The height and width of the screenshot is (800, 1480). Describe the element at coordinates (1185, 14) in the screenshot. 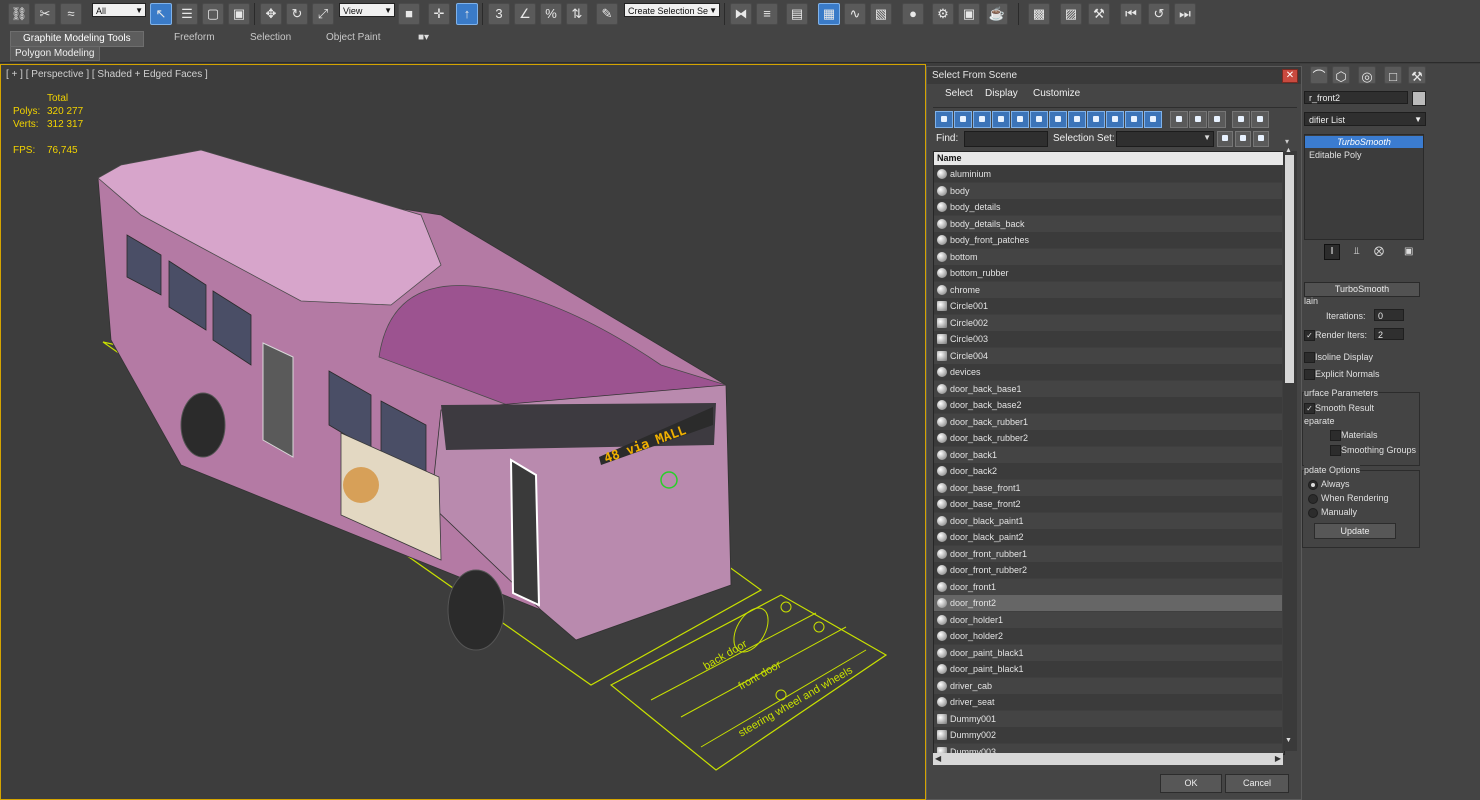

I see `play-forward-icon: ⏭` at that location.